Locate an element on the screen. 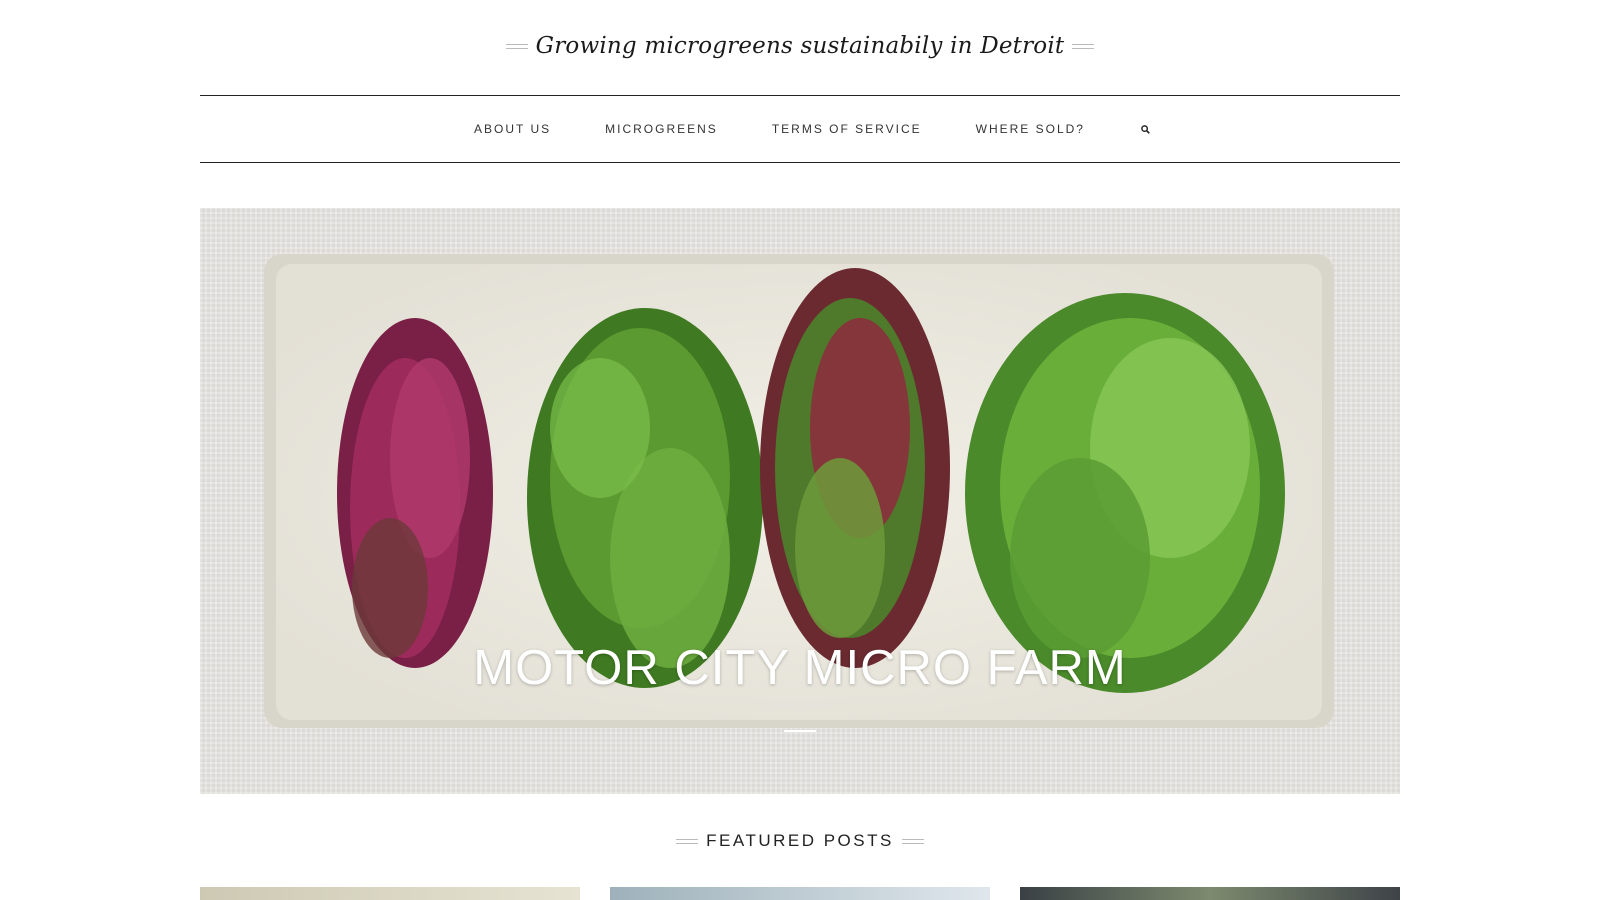 This screenshot has width=1600, height=900. amaranth-clump is located at coordinates (415, 493).